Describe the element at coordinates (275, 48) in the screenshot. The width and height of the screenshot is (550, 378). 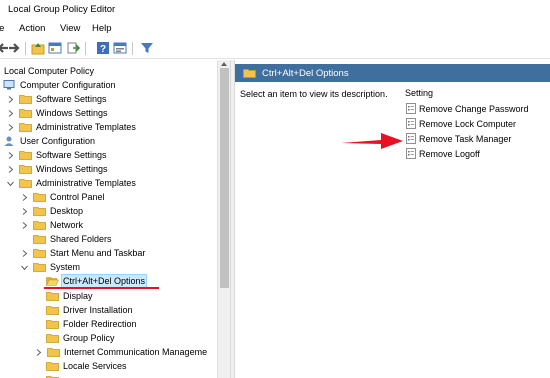
I see `toolbar: ?` at that location.